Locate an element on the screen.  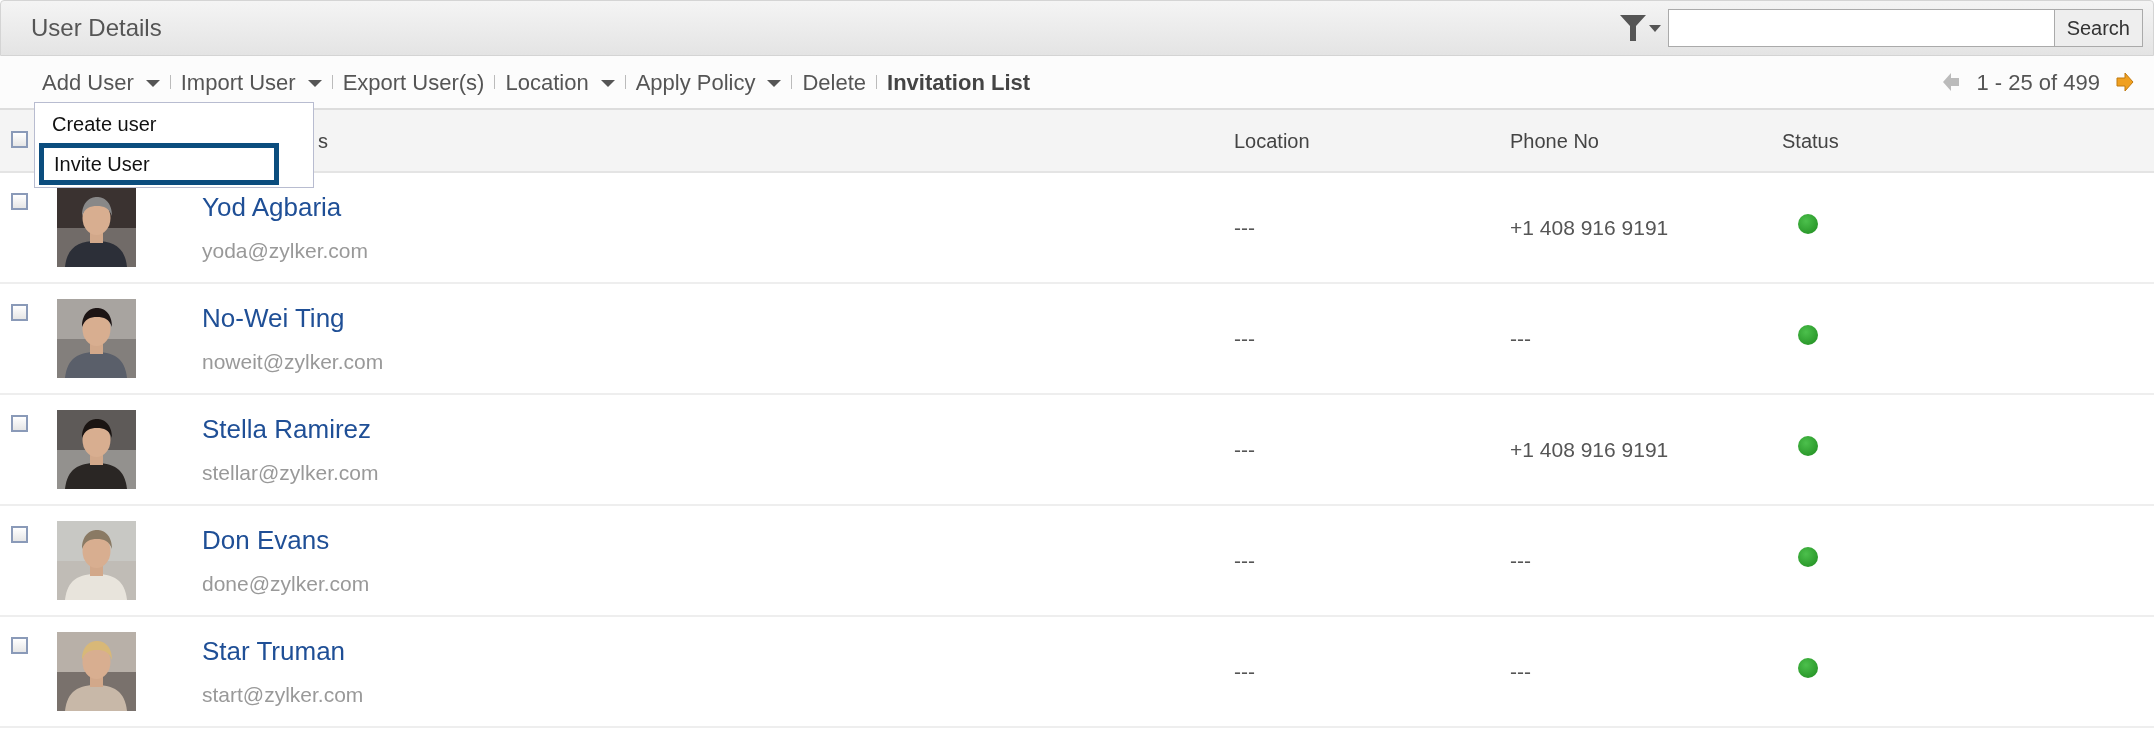
search-button: Search is located at coordinates (2098, 28).